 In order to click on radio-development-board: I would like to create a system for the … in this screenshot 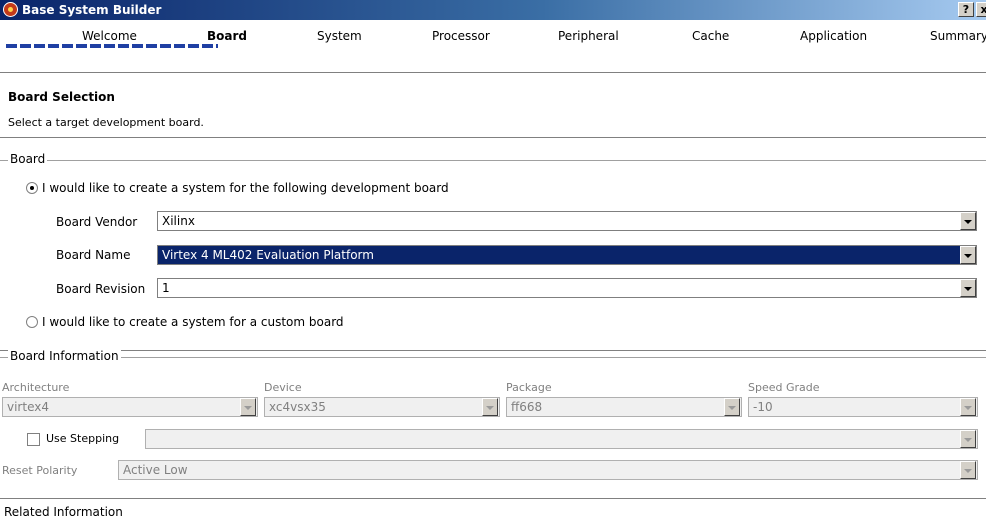, I will do `click(237, 188)`.